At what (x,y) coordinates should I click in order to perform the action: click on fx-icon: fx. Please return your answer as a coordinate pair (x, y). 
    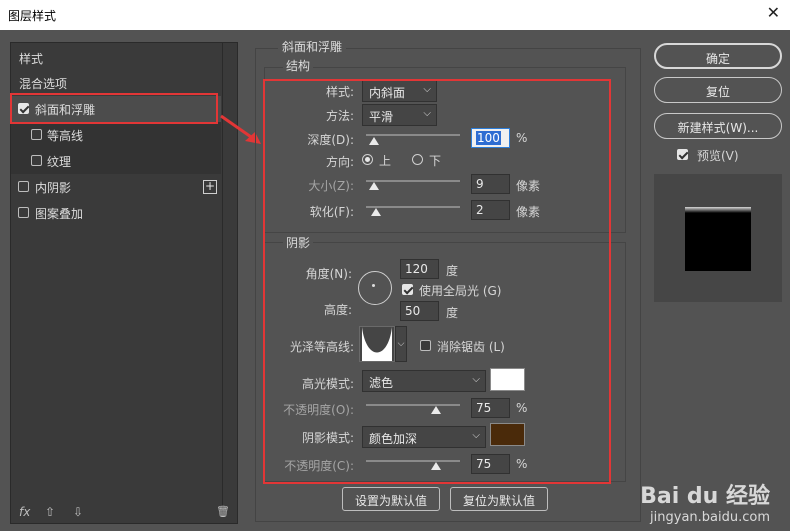
    Looking at the image, I should click on (24, 512).